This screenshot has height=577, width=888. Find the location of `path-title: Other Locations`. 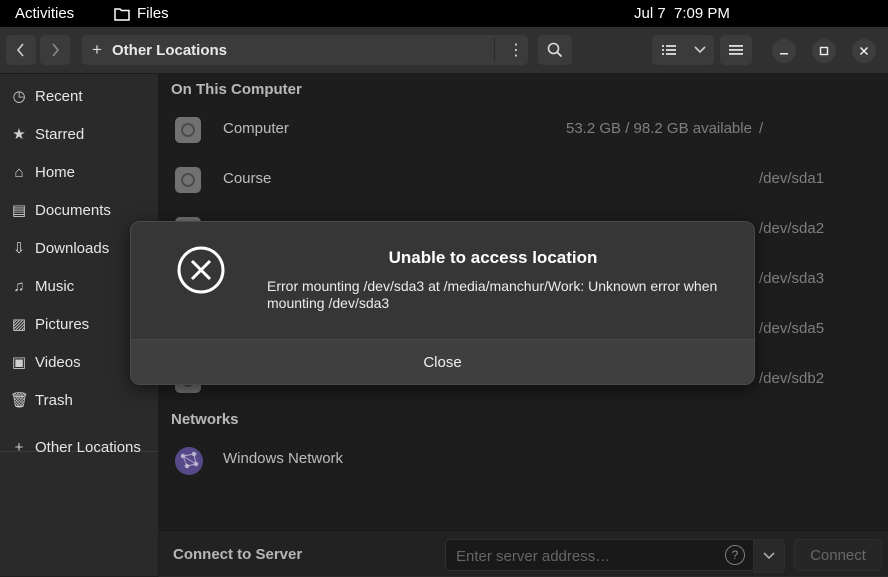

path-title: Other Locations is located at coordinates (170, 50).